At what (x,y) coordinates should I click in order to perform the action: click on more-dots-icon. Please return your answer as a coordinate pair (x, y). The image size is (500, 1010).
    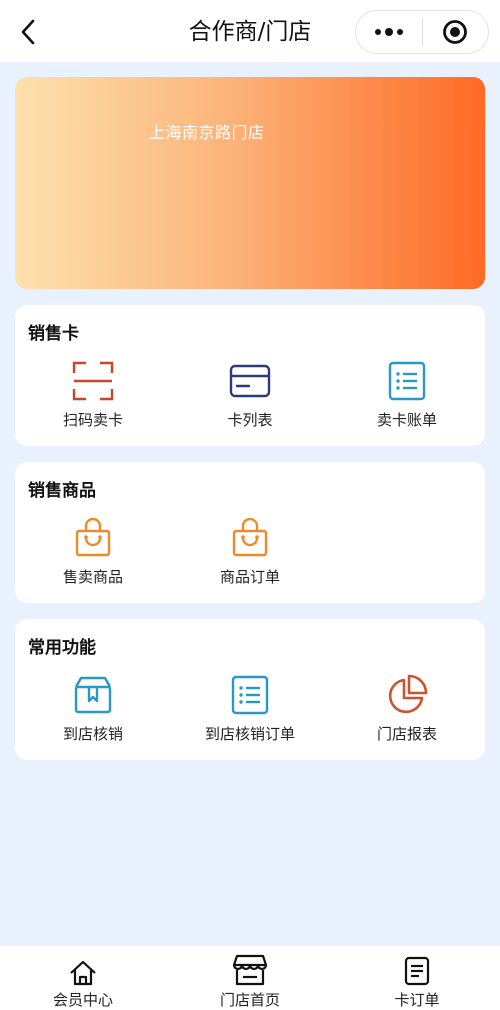
    Looking at the image, I should click on (388, 32).